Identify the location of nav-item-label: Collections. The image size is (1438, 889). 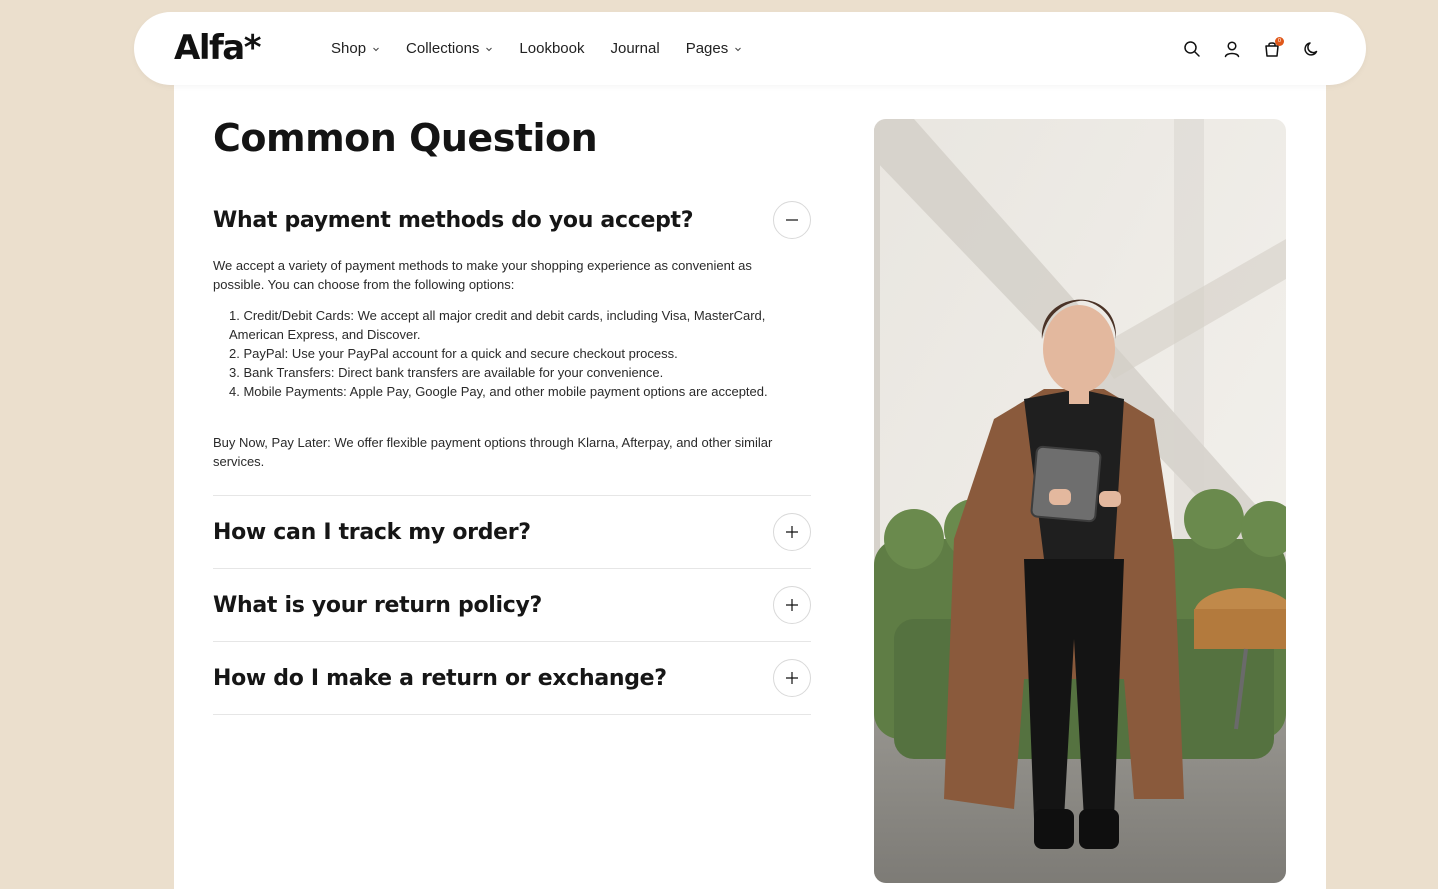
(443, 48).